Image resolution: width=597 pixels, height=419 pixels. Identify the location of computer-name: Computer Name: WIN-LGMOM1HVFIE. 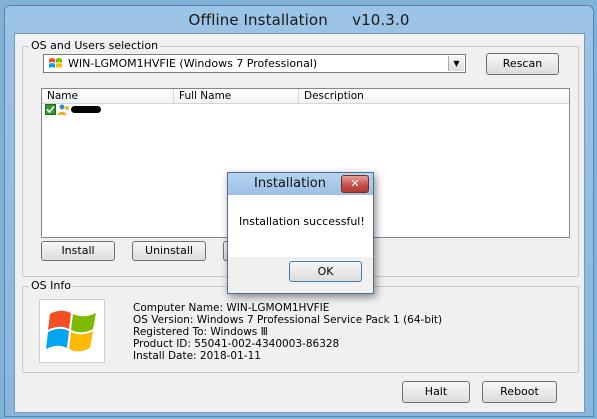
(231, 308).